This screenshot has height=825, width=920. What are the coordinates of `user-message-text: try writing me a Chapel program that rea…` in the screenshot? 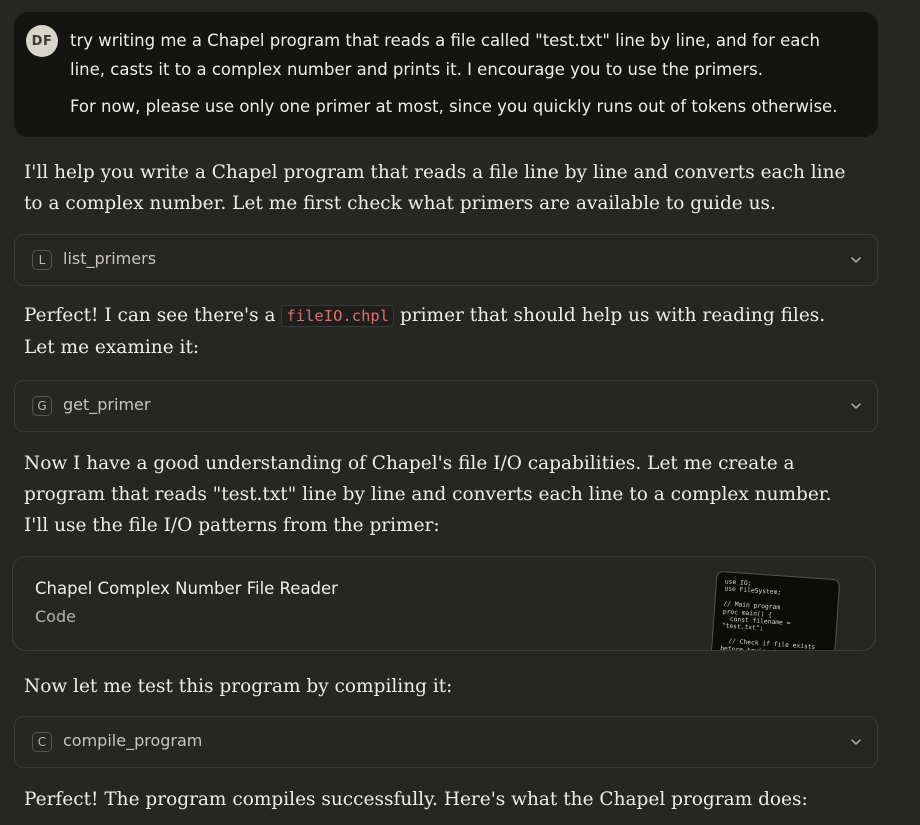 It's located at (465, 73).